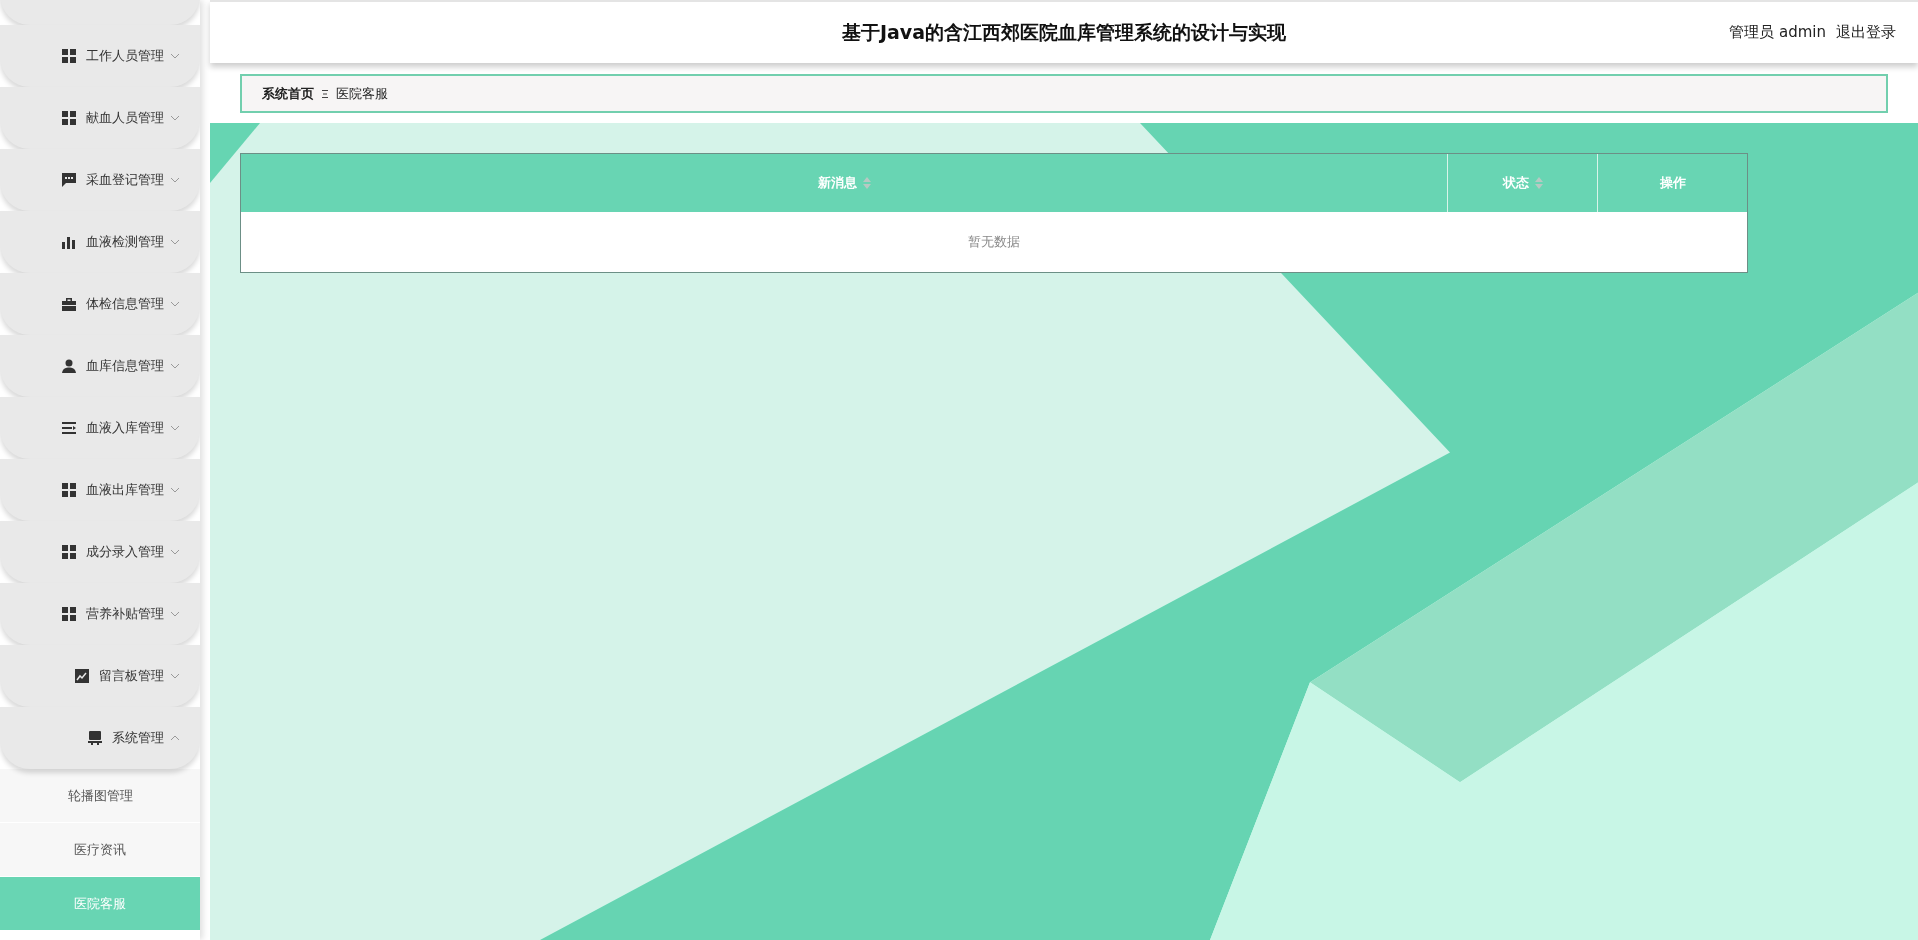 The width and height of the screenshot is (1918, 940). Describe the element at coordinates (100, 796) in the screenshot. I see `submenu-item: 轮播图管理` at that location.